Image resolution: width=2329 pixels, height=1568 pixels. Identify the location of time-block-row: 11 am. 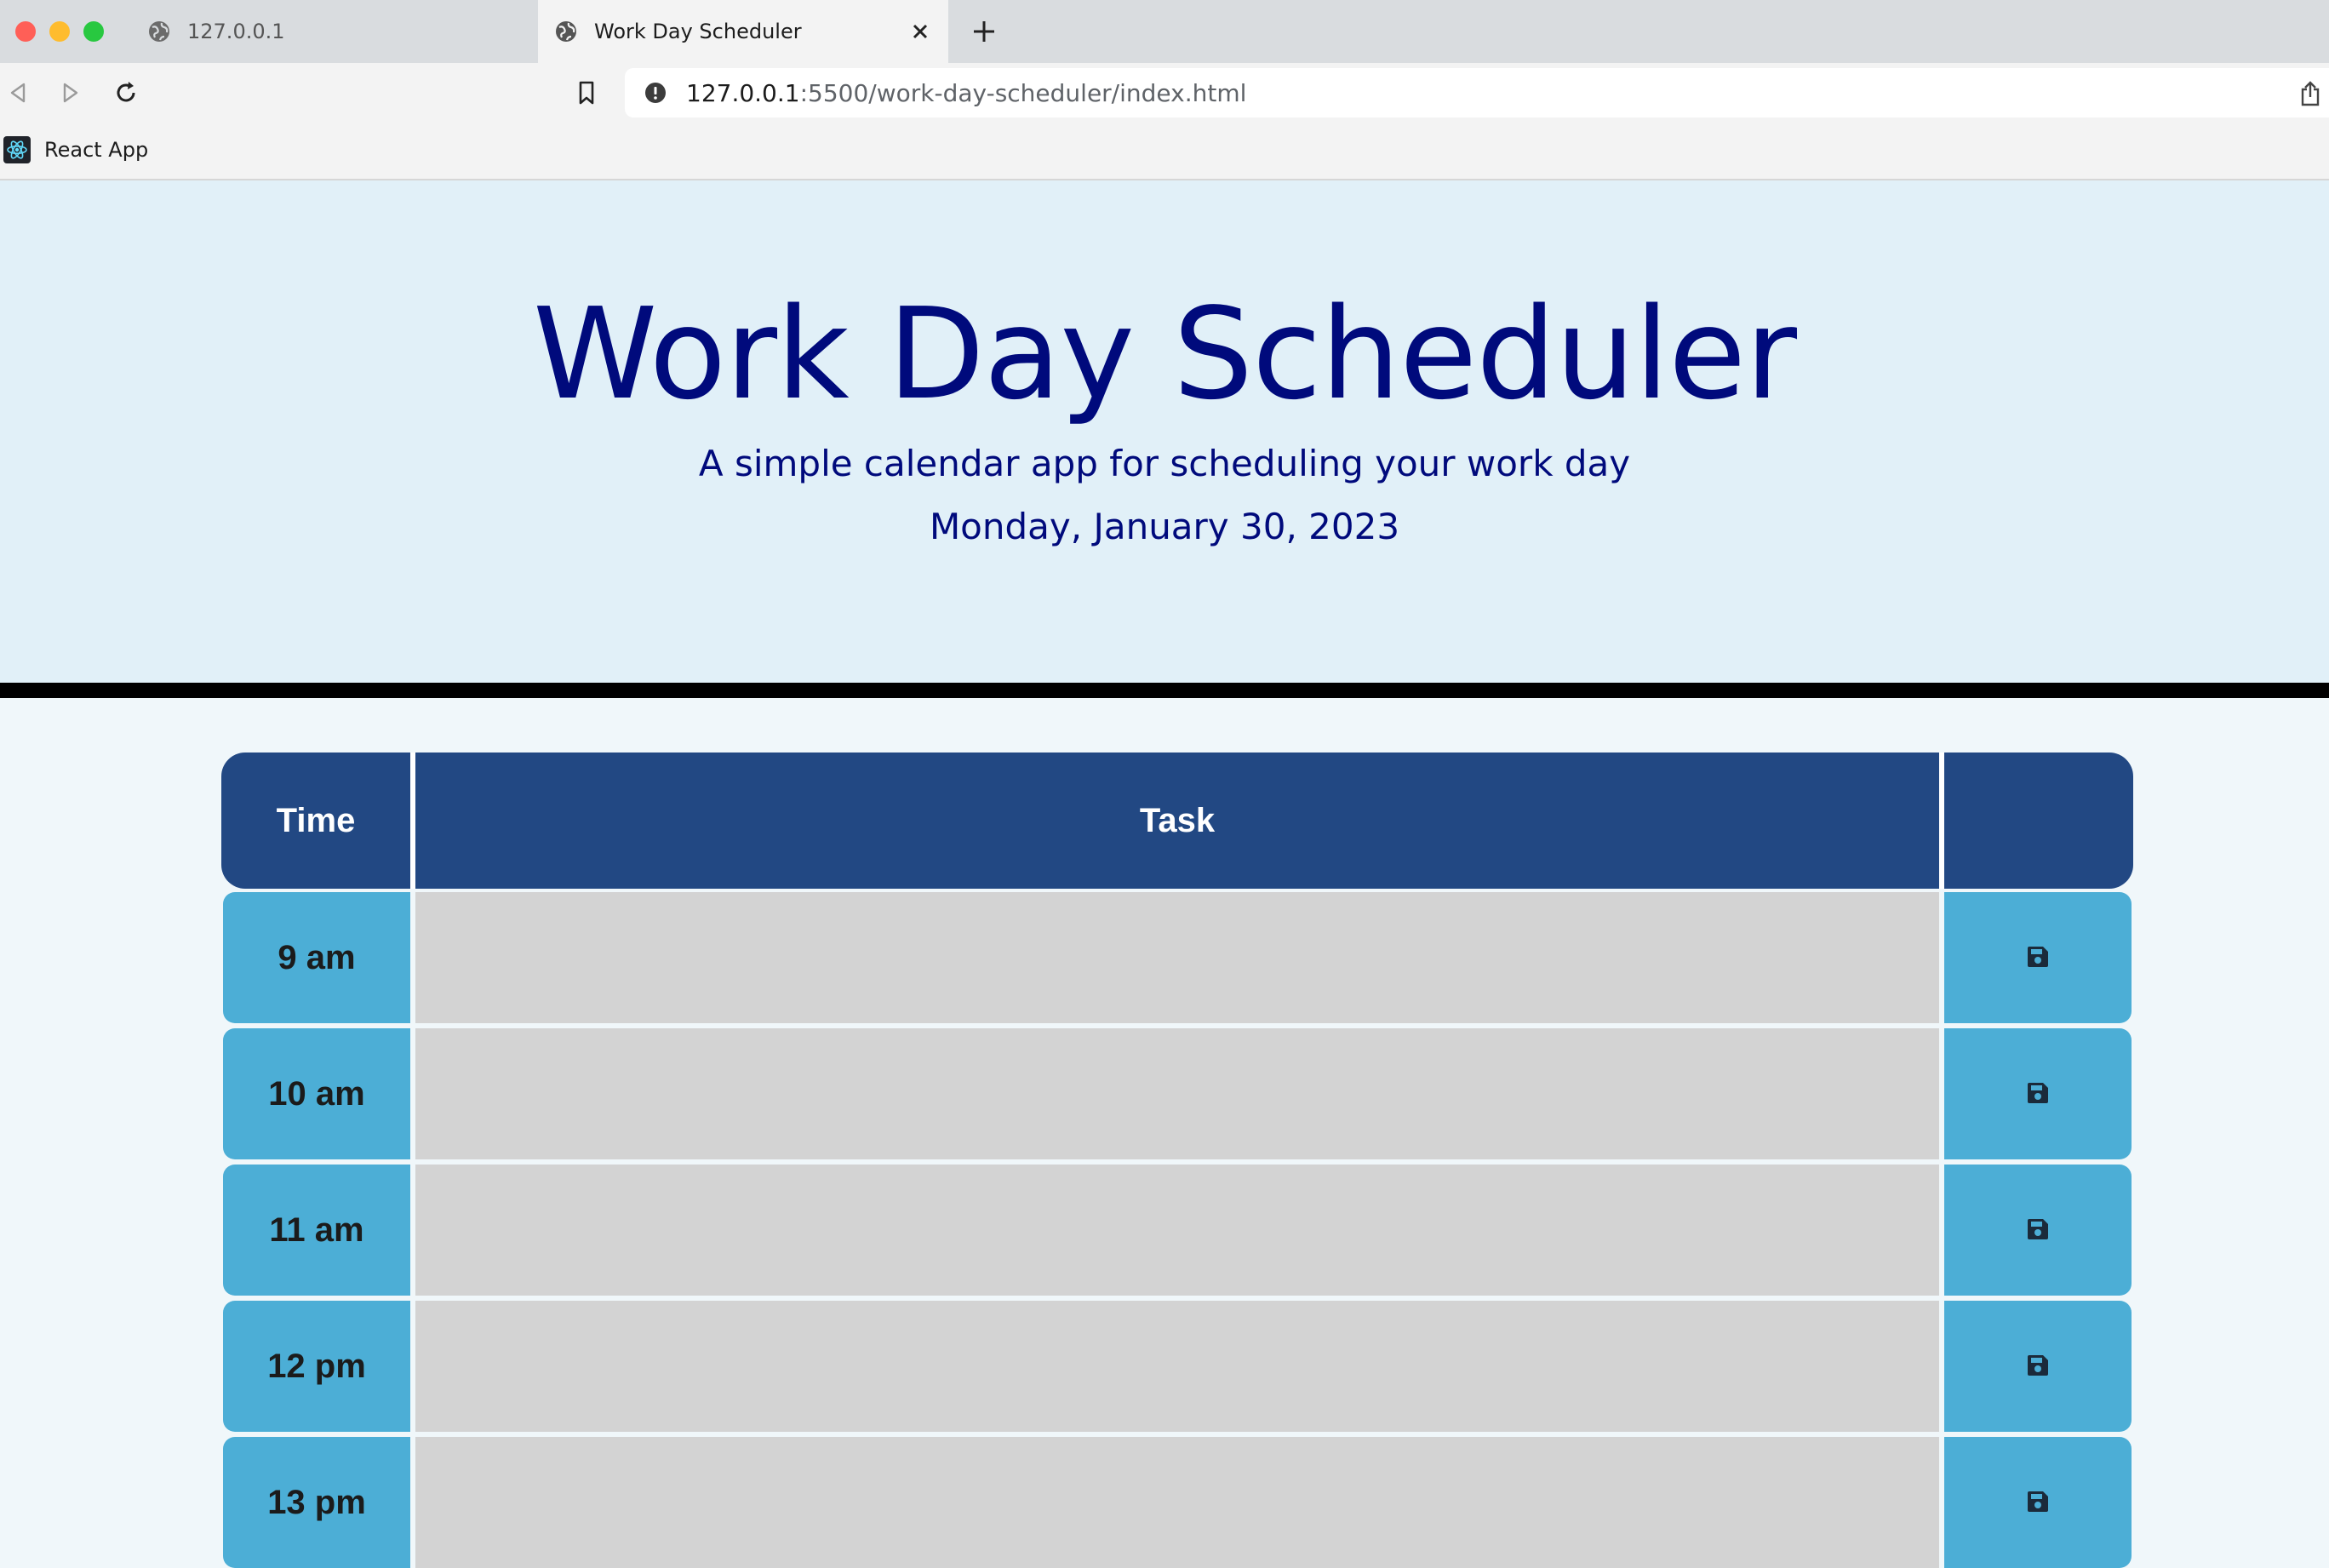
(1177, 1230).